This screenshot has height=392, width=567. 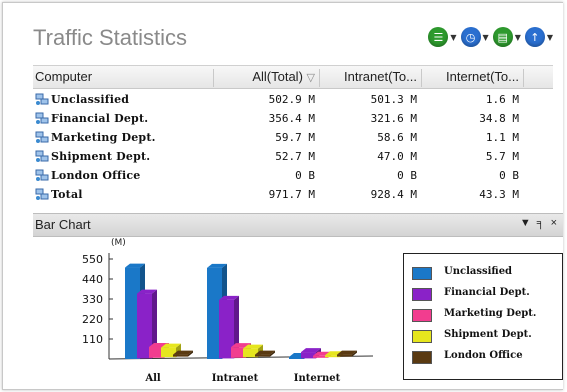 I want to click on export-icon: ▤, so click(x=502, y=37).